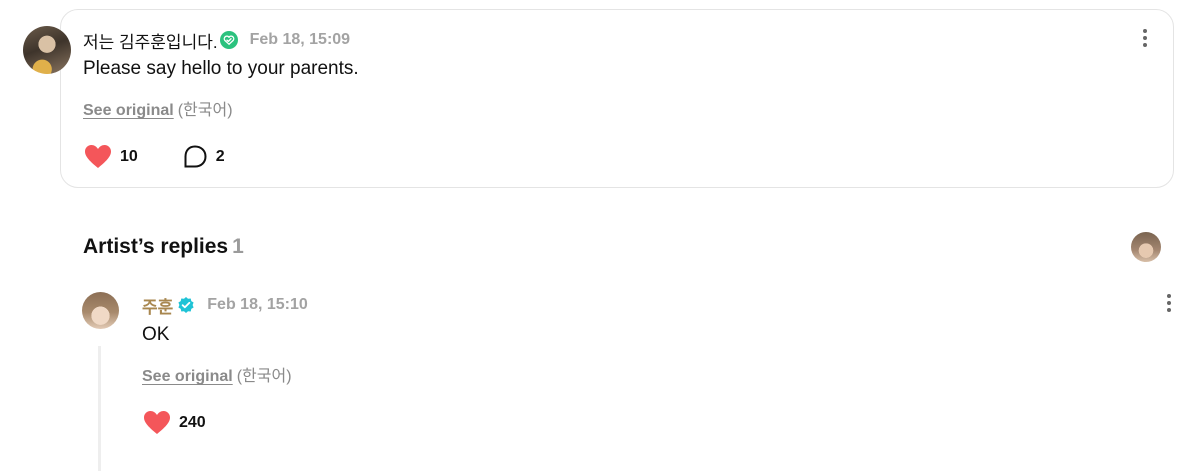 This screenshot has width=1200, height=471. Describe the element at coordinates (99, 408) in the screenshot. I see `thread-line` at that location.